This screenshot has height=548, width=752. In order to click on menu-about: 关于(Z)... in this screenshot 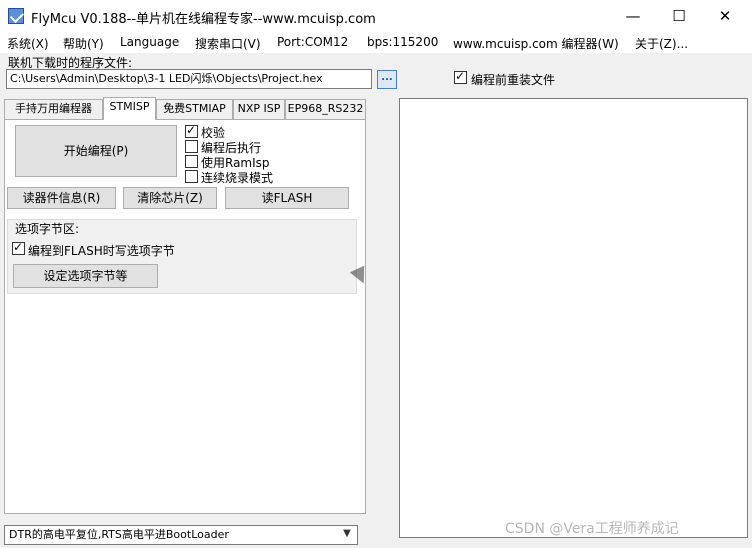, I will do `click(661, 43)`.